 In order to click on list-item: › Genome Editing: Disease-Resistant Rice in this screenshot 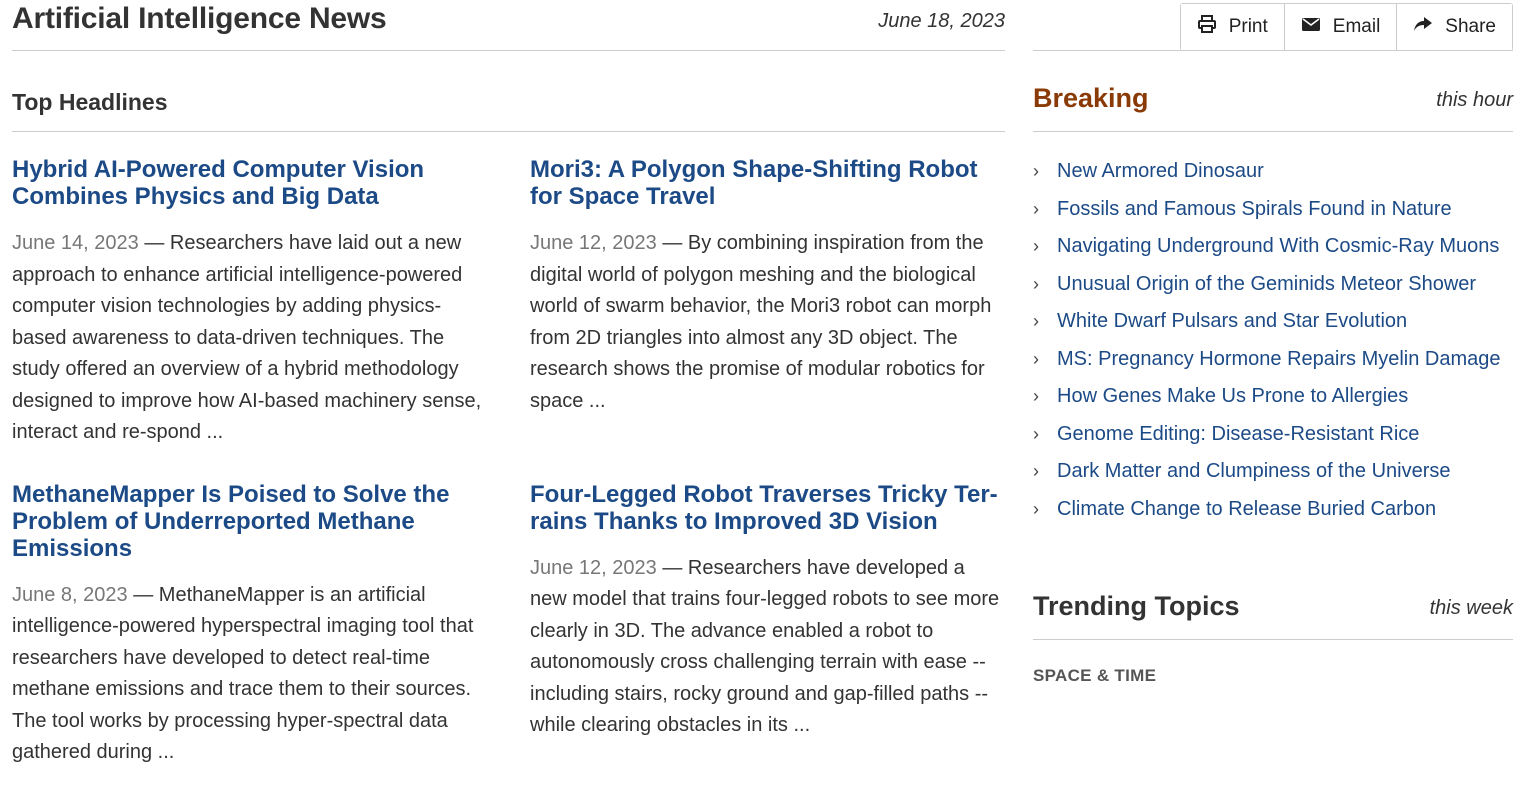, I will do `click(1273, 435)`.